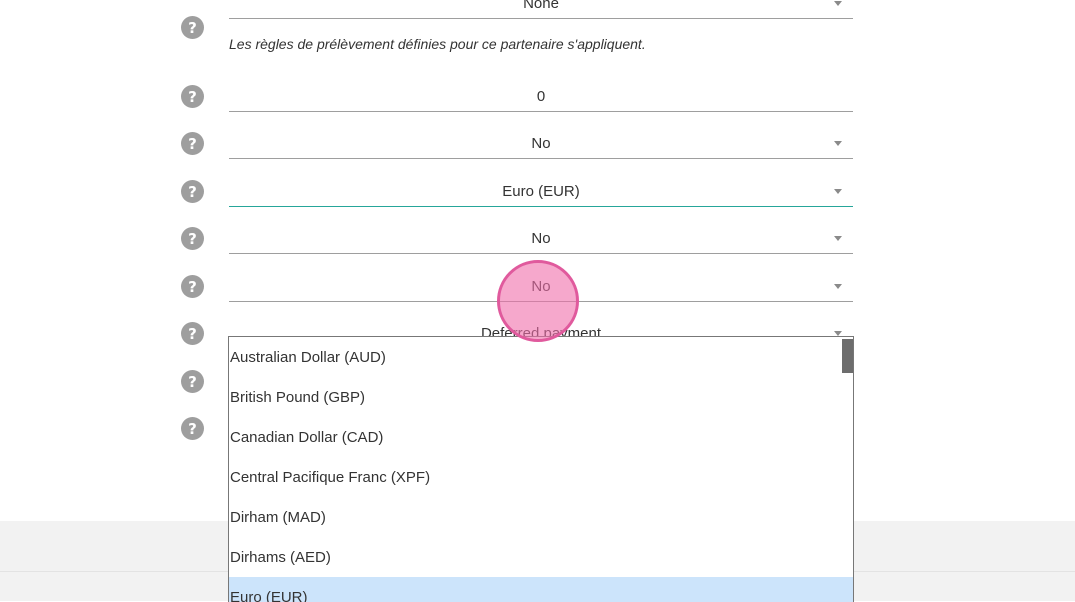 Image resolution: width=1075 pixels, height=602 pixels. Describe the element at coordinates (847, 356) in the screenshot. I see `dropdown-scrollbar` at that location.